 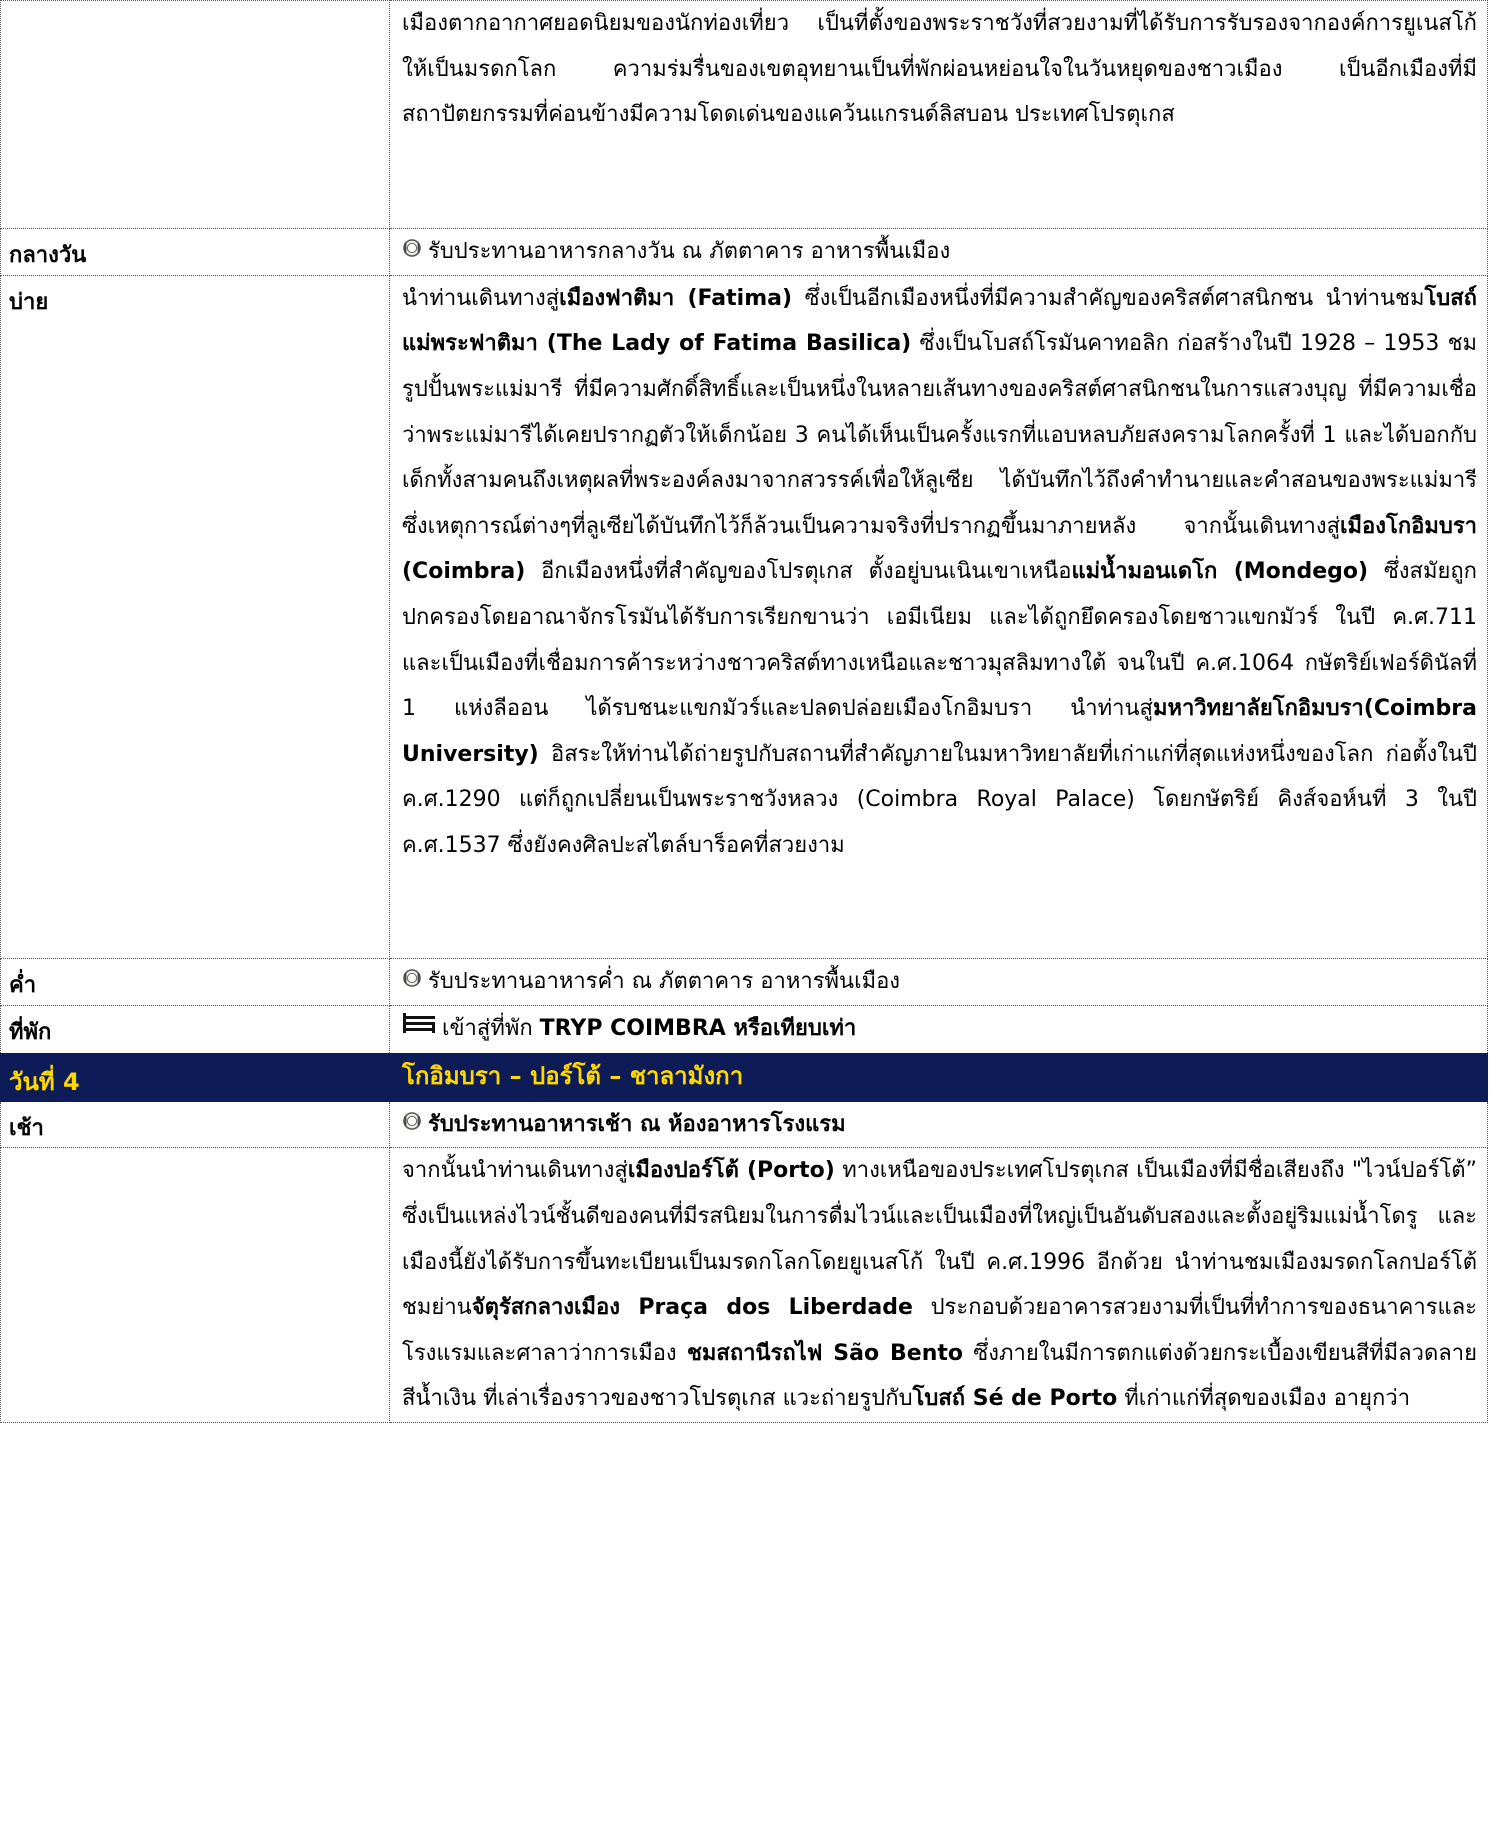 I want to click on activity-description: รับประทานอาหารเช้า ณ ห้องอาหารโรงแรม, so click(x=938, y=1124).